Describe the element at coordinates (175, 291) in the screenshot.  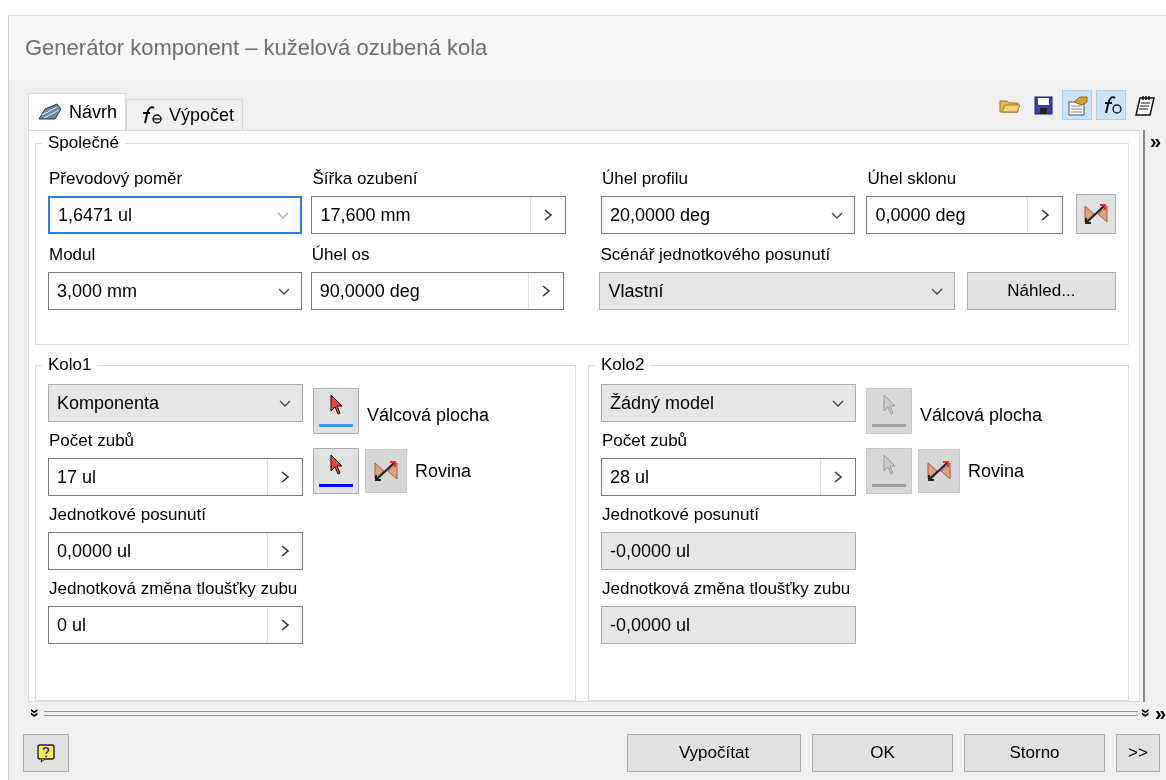
I see `dropdown: 3,000 mm` at that location.